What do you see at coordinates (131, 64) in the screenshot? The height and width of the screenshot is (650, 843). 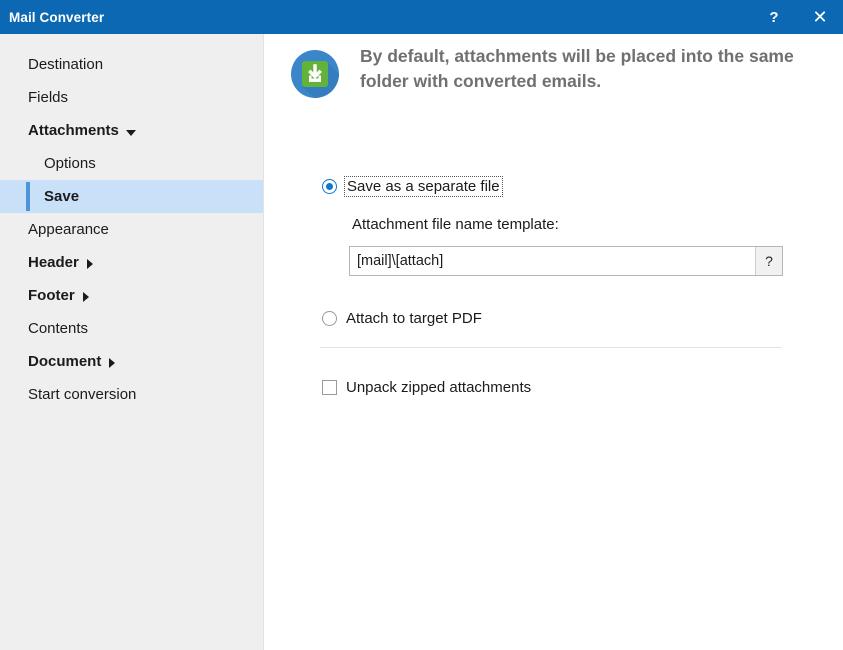 I see `sidebar-item-destination: Destination` at bounding box center [131, 64].